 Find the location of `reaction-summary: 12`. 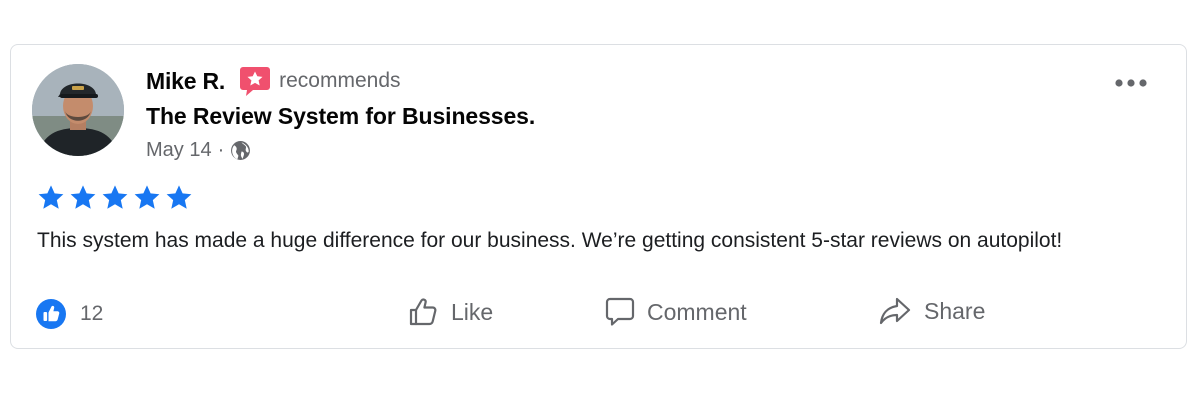

reaction-summary: 12 is located at coordinates (69, 314).